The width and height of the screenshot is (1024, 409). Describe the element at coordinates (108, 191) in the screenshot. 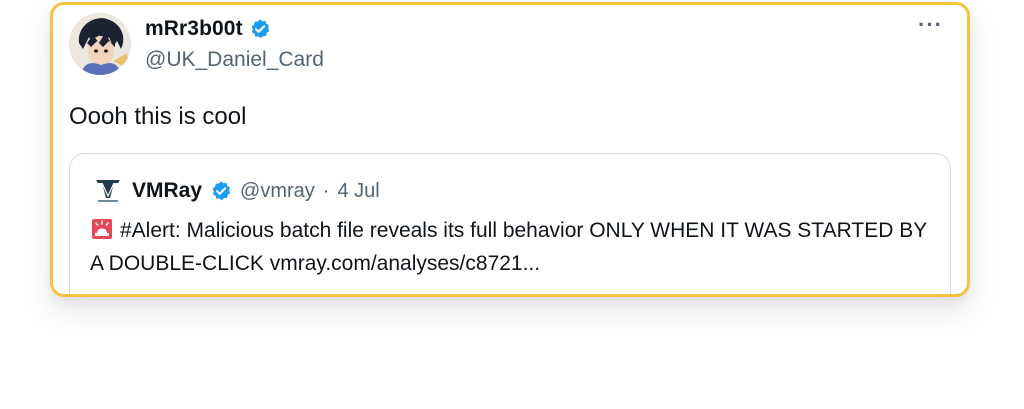

I see `vmray-logo-icon` at that location.